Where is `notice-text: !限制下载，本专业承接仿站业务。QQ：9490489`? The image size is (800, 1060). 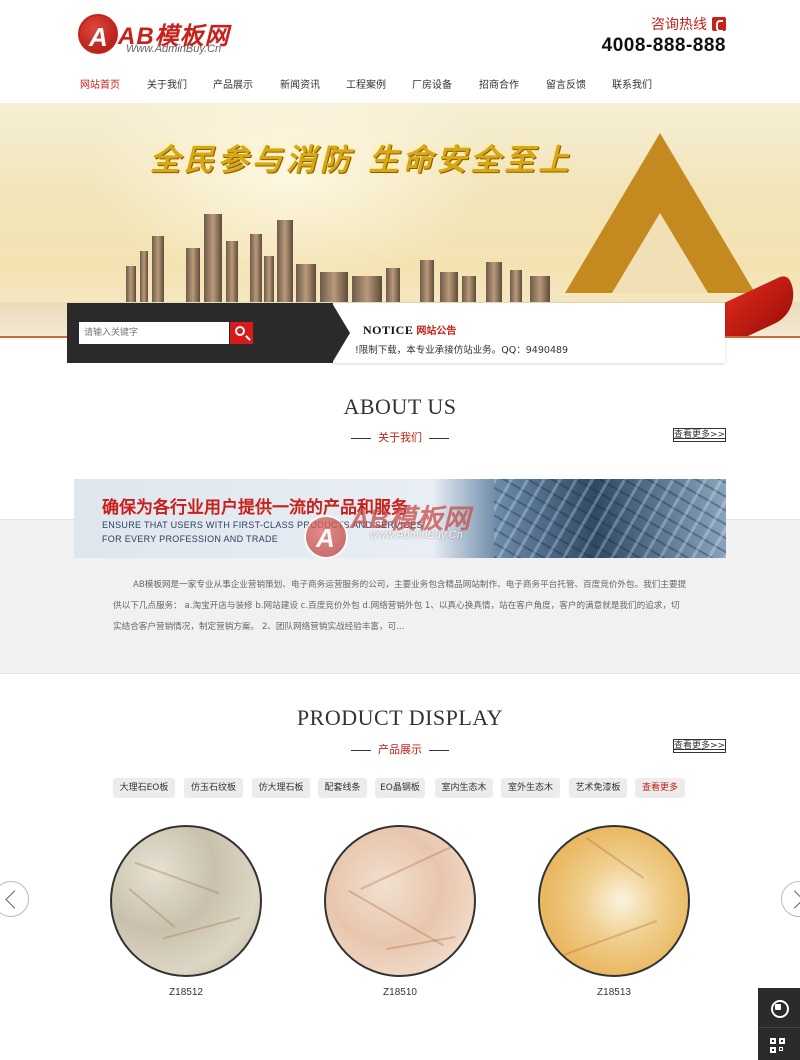
notice-text: !限制下载，本专业承接仿站业务。QQ：9490489 is located at coordinates (535, 349).